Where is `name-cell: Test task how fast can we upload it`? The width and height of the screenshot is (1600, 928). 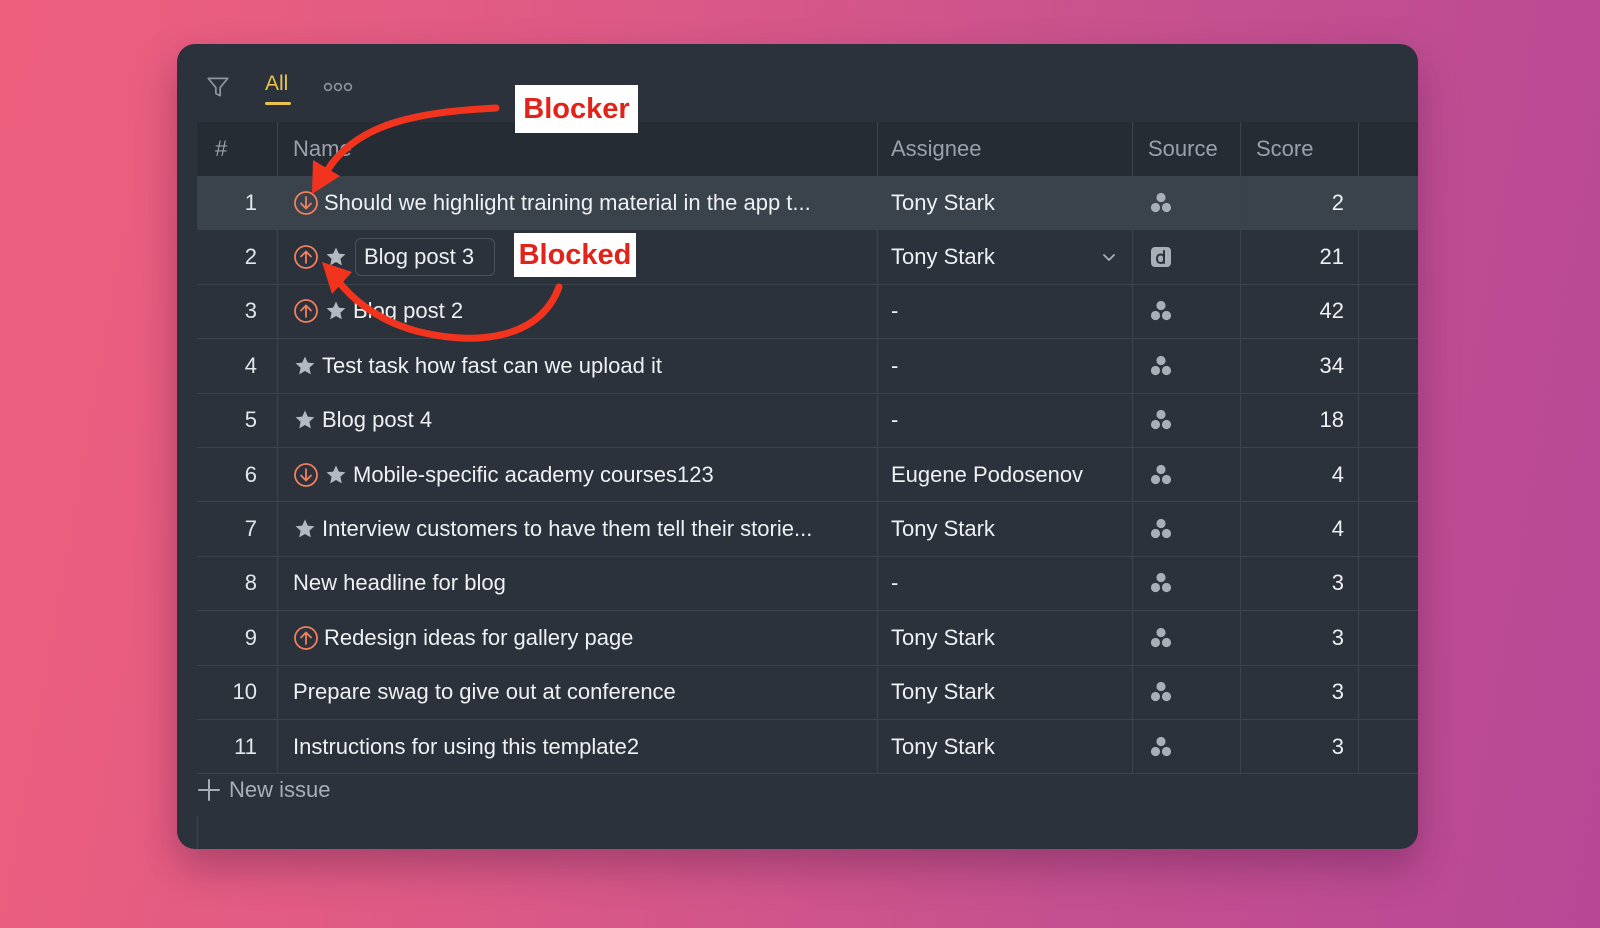 name-cell: Test task how fast can we upload it is located at coordinates (572, 365).